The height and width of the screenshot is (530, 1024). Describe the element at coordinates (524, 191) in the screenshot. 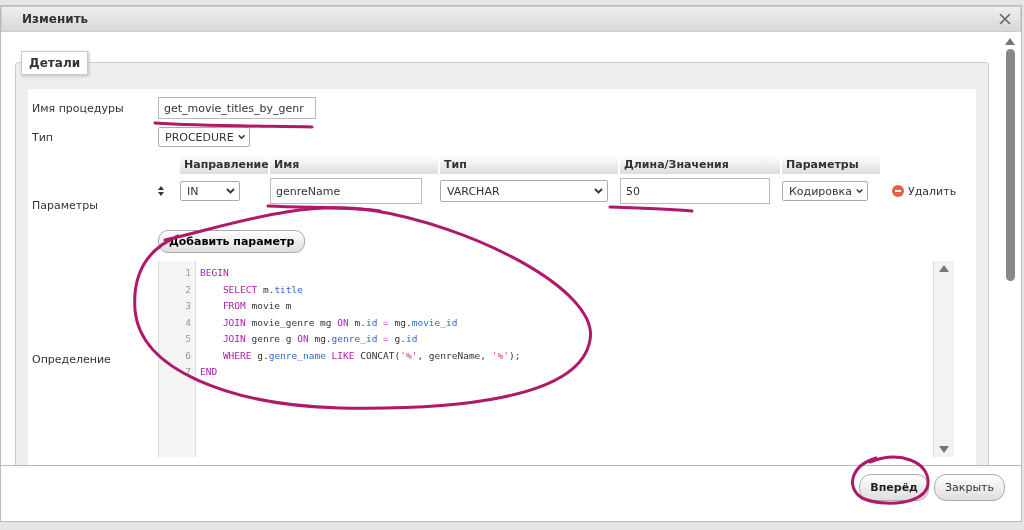

I see `param-type-select: VARCHAR` at that location.